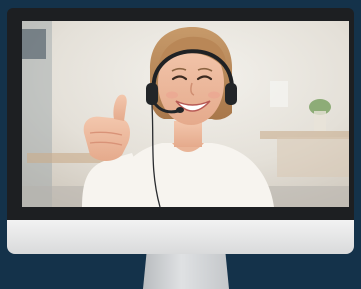 This screenshot has width=361, height=289. What do you see at coordinates (279, 94) in the screenshot?
I see `lamp` at bounding box center [279, 94].